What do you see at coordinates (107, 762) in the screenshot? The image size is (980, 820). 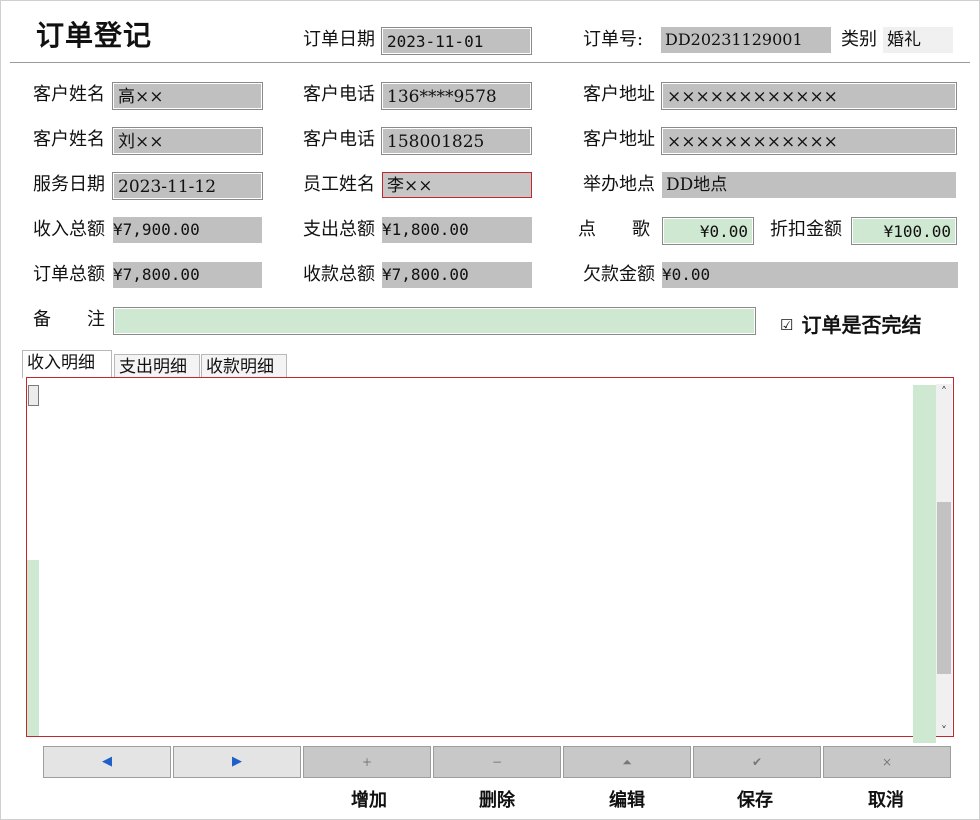 I see `prev-record-button: ◀` at bounding box center [107, 762].